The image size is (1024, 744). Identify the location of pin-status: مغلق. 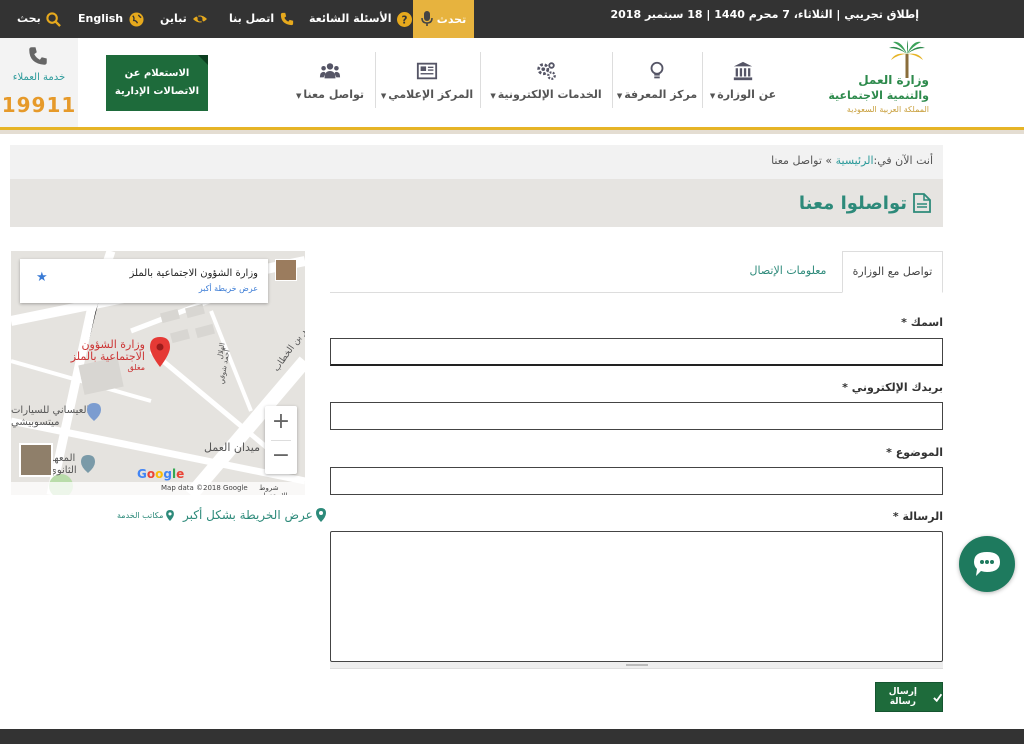
(136, 367).